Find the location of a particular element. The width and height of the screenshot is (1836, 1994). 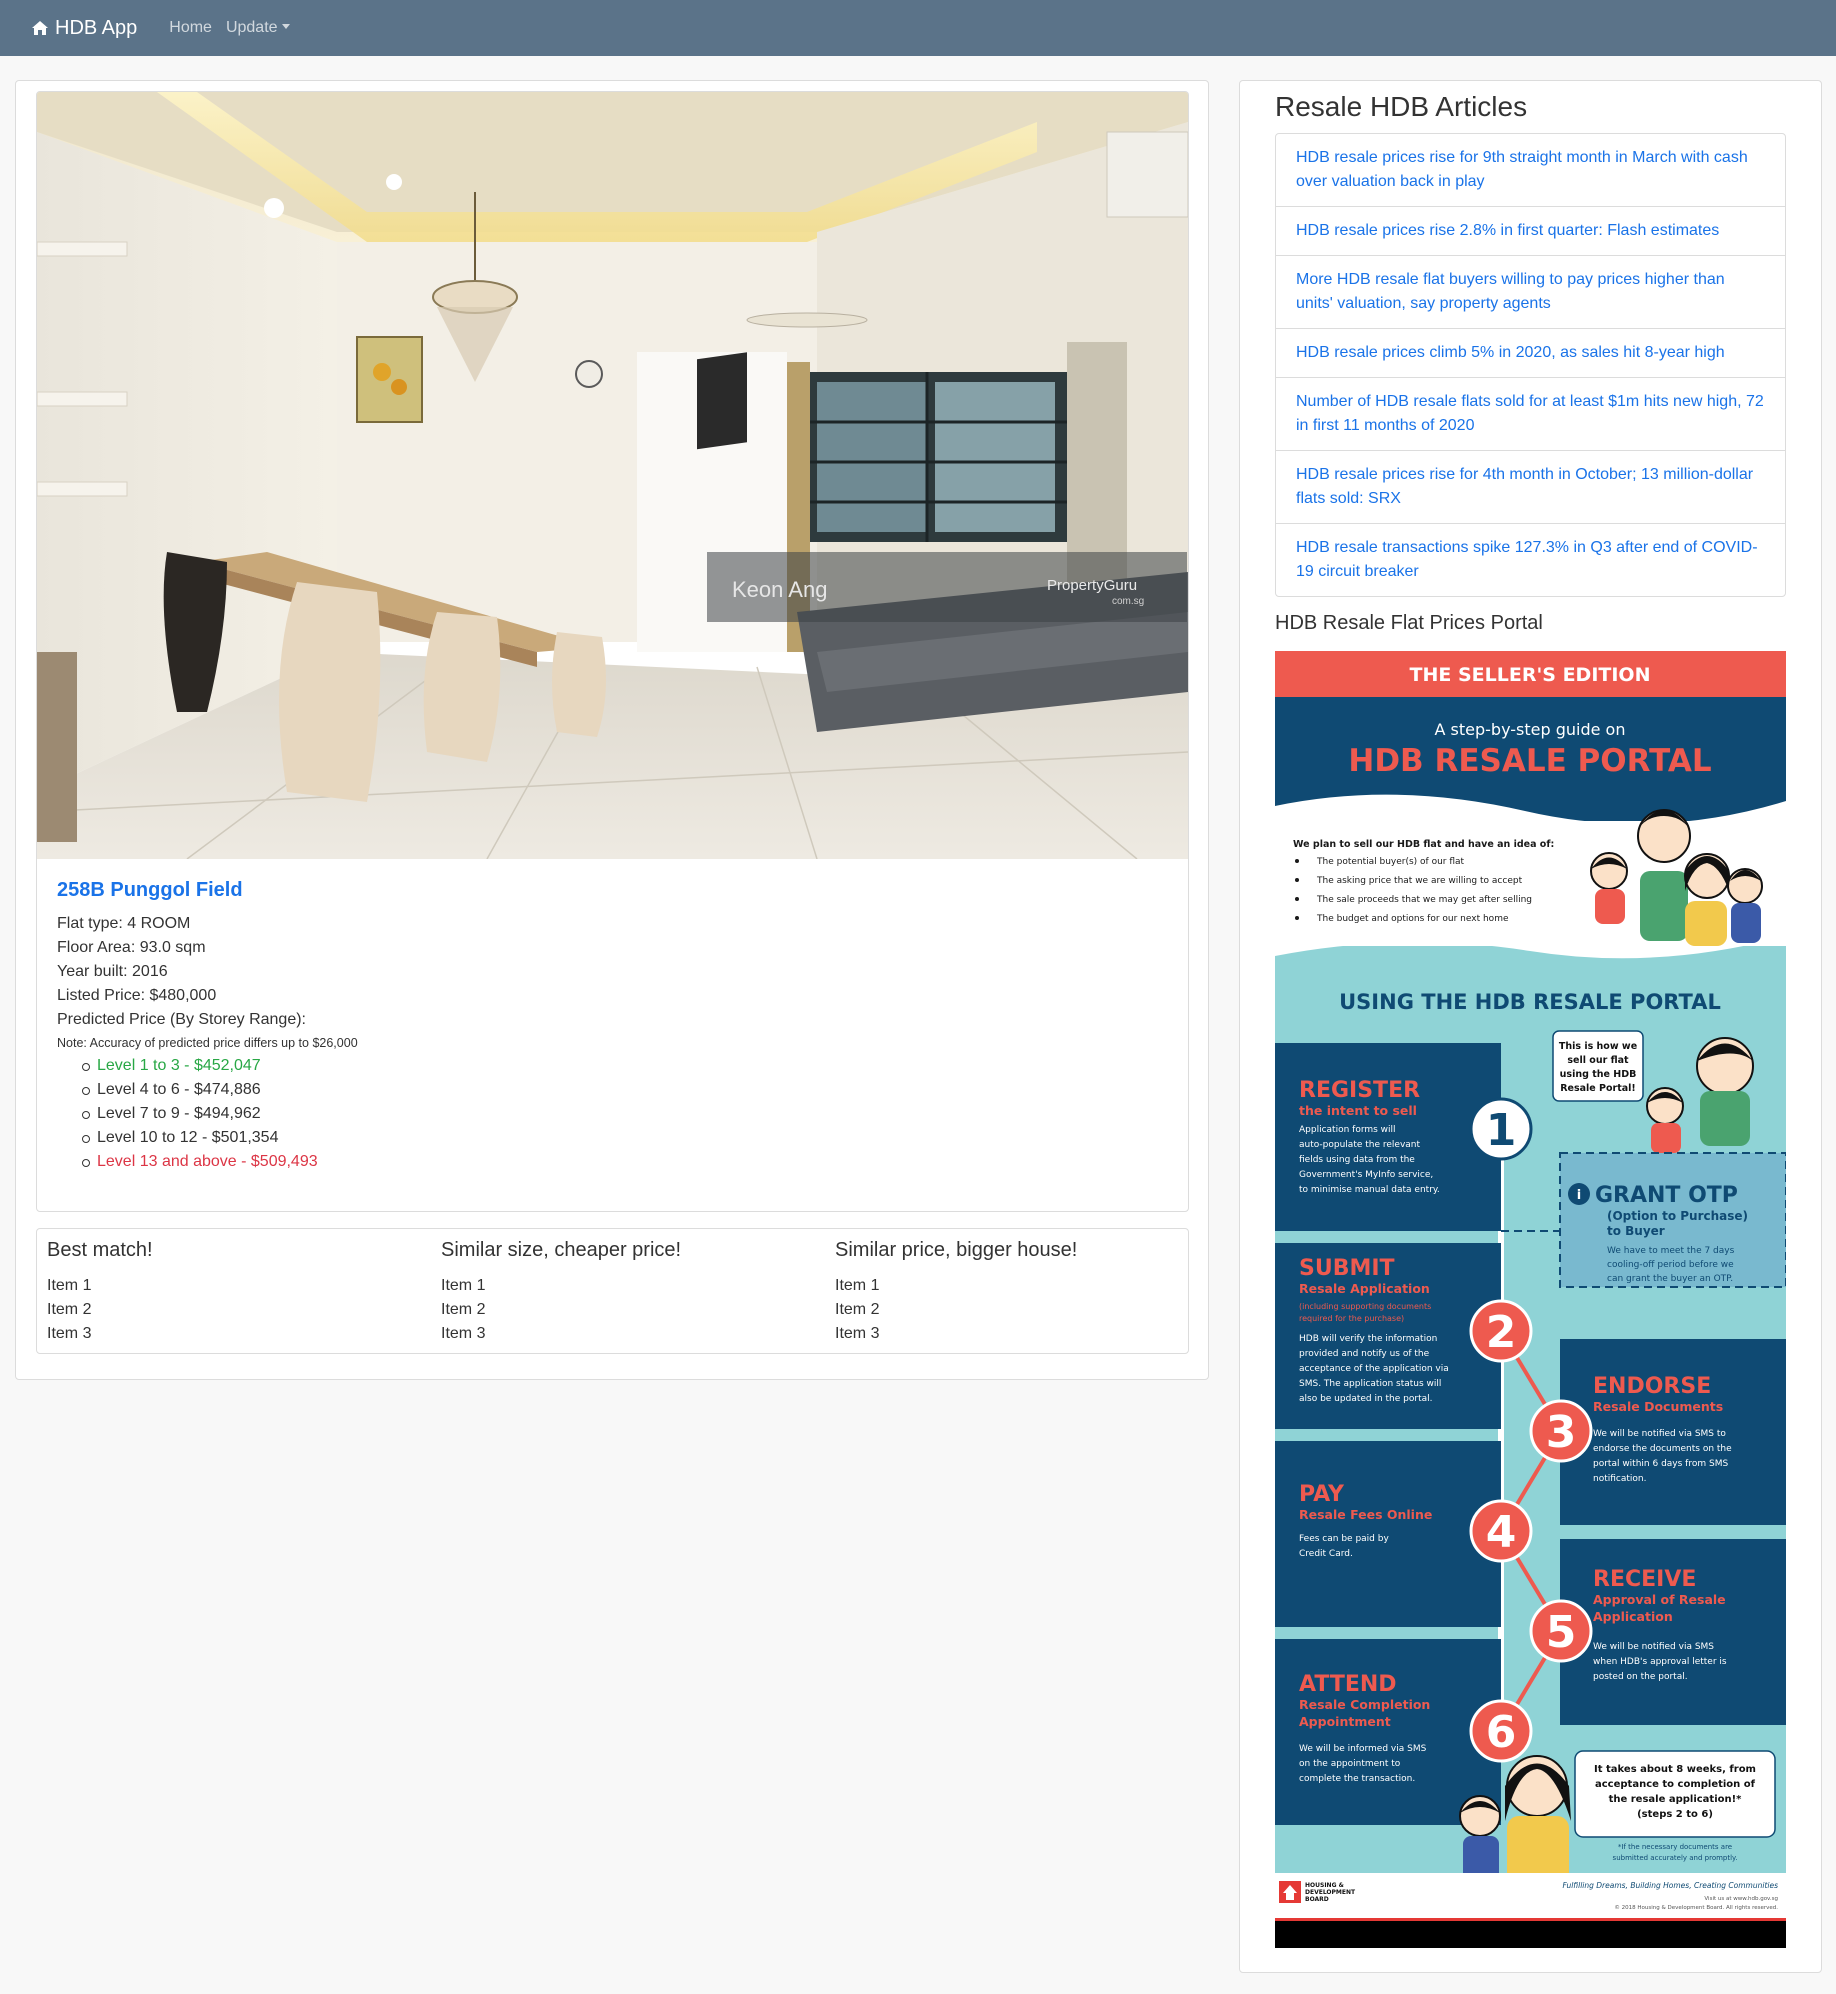

photo-watermark: Keon Ang is located at coordinates (779, 589).